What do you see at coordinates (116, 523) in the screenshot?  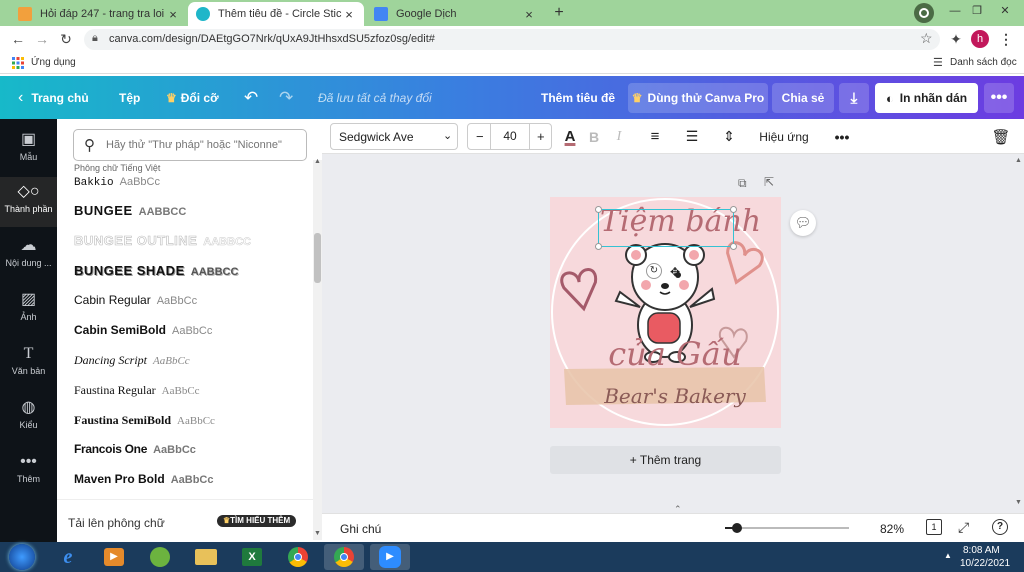 I see `upload-font-link: Tải lên phông chữ` at bounding box center [116, 523].